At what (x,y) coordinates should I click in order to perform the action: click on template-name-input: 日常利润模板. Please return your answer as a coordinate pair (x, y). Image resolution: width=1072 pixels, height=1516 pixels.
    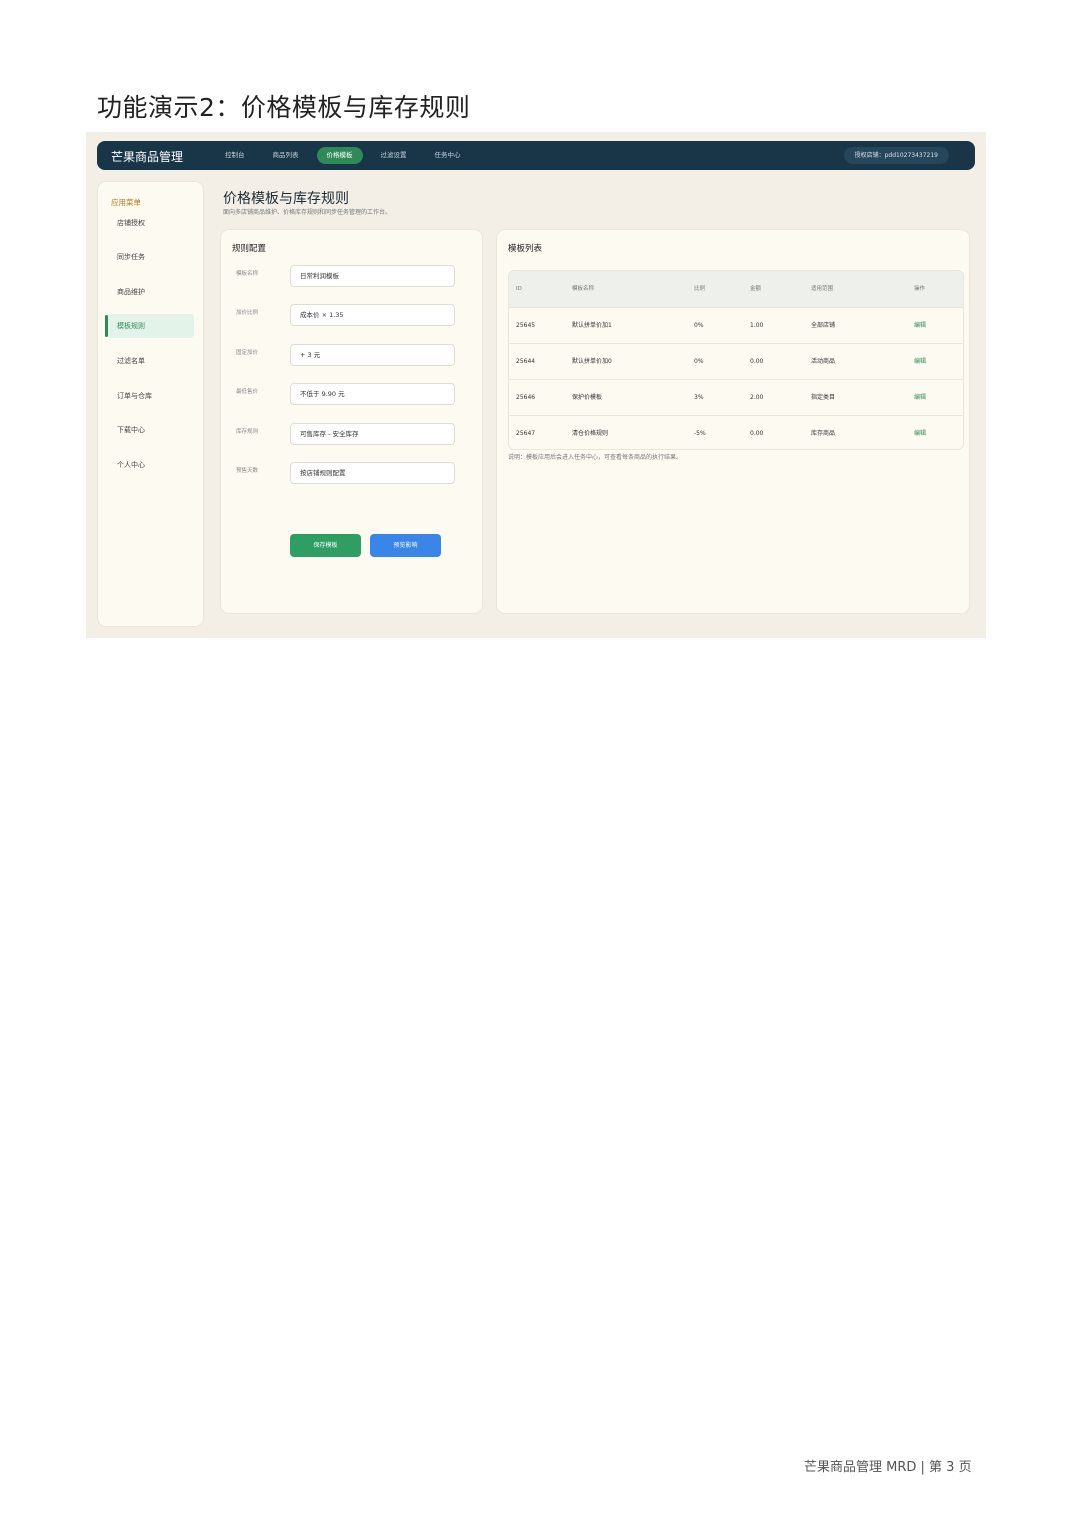
    Looking at the image, I should click on (372, 276).